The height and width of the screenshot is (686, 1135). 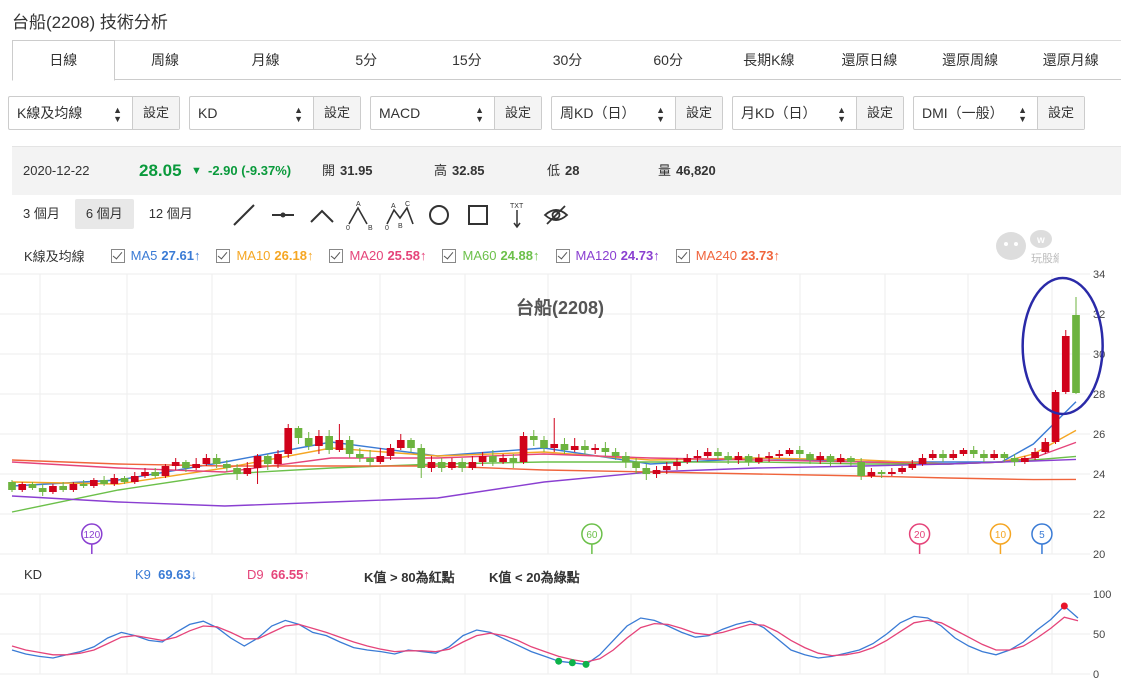 What do you see at coordinates (70, 113) in the screenshot?
I see `indicator-dropdown: K線及均線 ▲ ▼` at bounding box center [70, 113].